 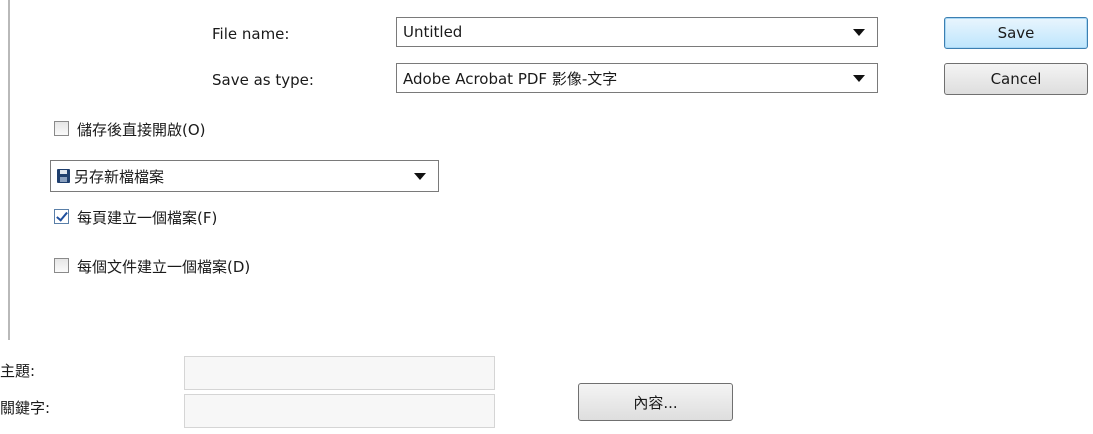 What do you see at coordinates (163, 266) in the screenshot?
I see `one-file-per-doc-label: 每個文件建立一個檔案(D)` at bounding box center [163, 266].